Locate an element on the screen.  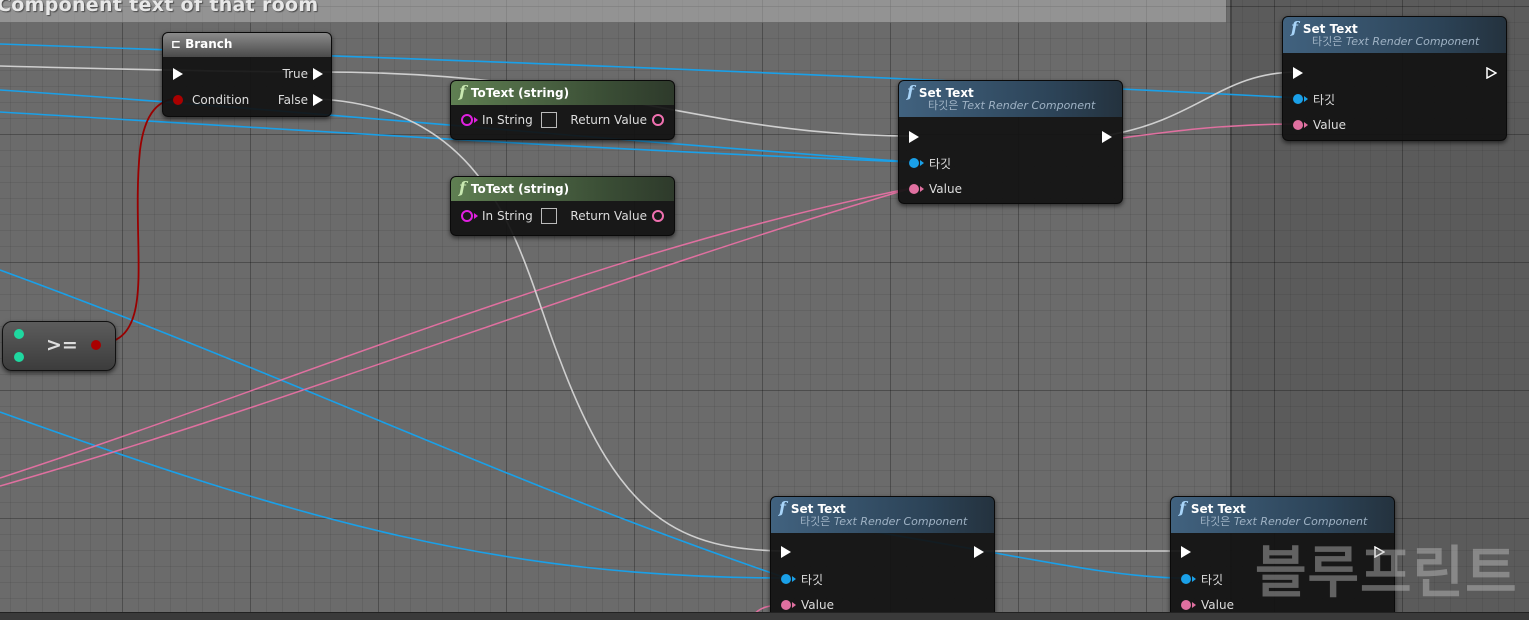
settext-1-title: Set Text is located at coordinates (946, 93).